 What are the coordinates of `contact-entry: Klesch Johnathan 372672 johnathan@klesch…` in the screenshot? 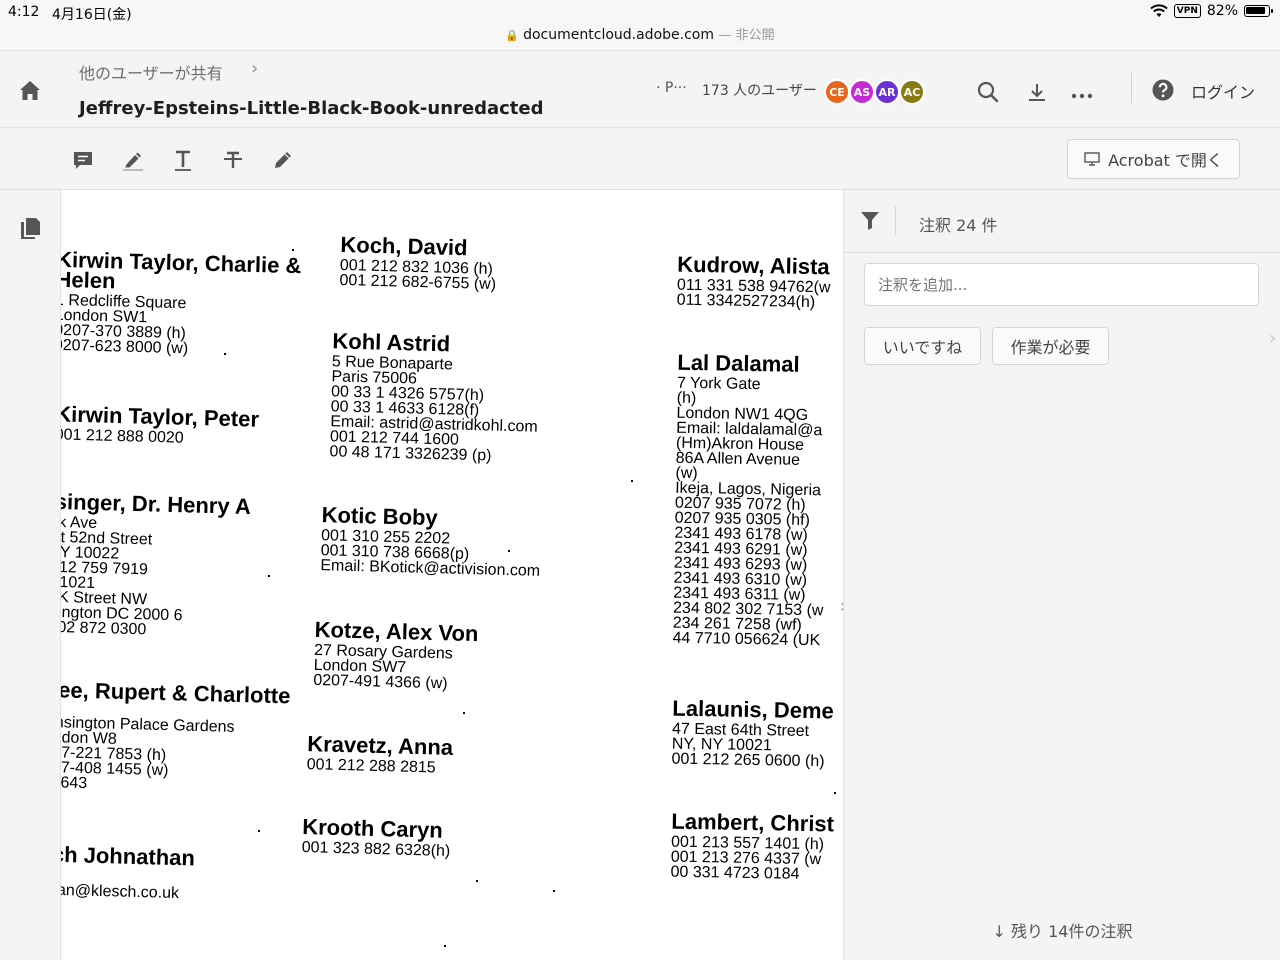 It's located at (128, 871).